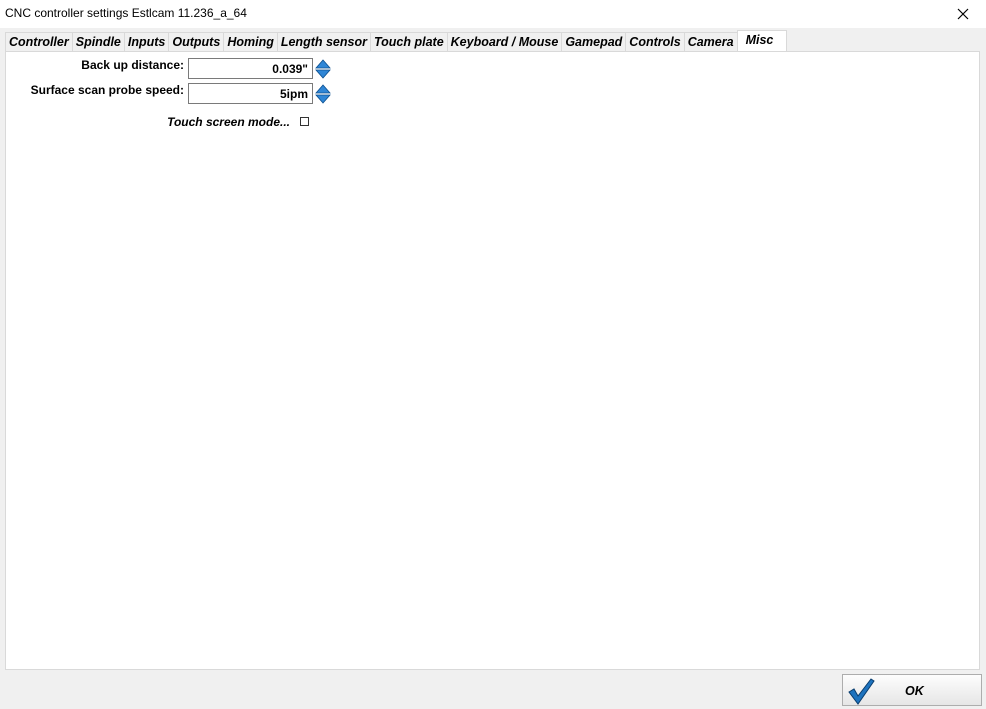 This screenshot has width=986, height=709. I want to click on tab-camera: Camera, so click(710, 41).